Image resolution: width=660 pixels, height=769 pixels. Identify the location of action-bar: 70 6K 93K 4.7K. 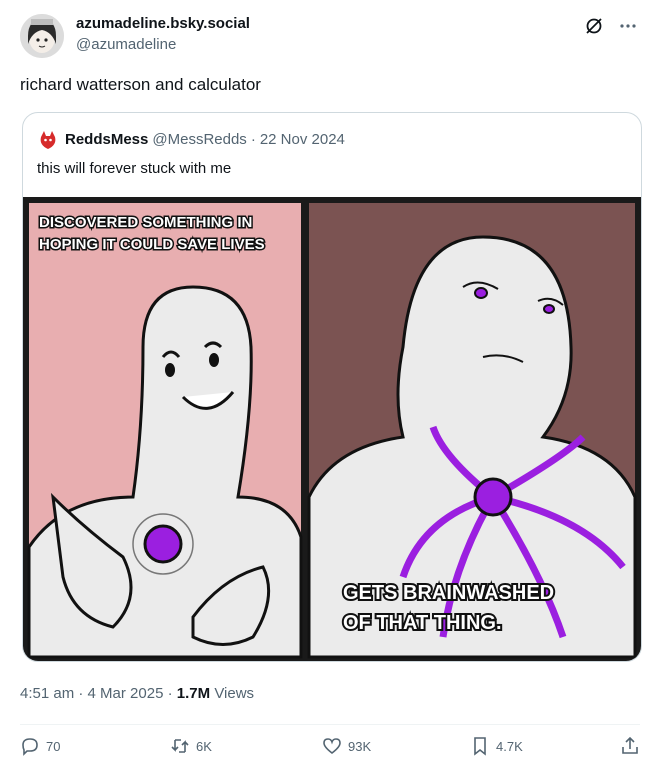
(330, 749).